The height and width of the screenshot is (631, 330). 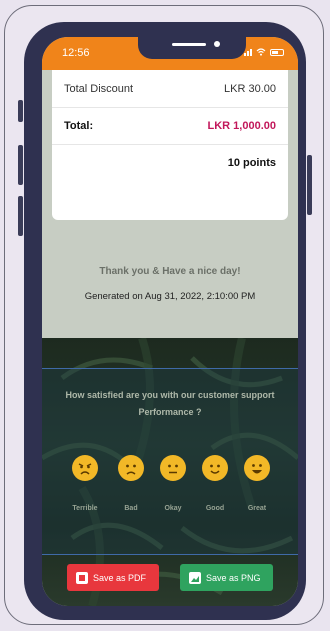 What do you see at coordinates (85, 508) in the screenshot?
I see `rating-label-terrible: Terrible` at bounding box center [85, 508].